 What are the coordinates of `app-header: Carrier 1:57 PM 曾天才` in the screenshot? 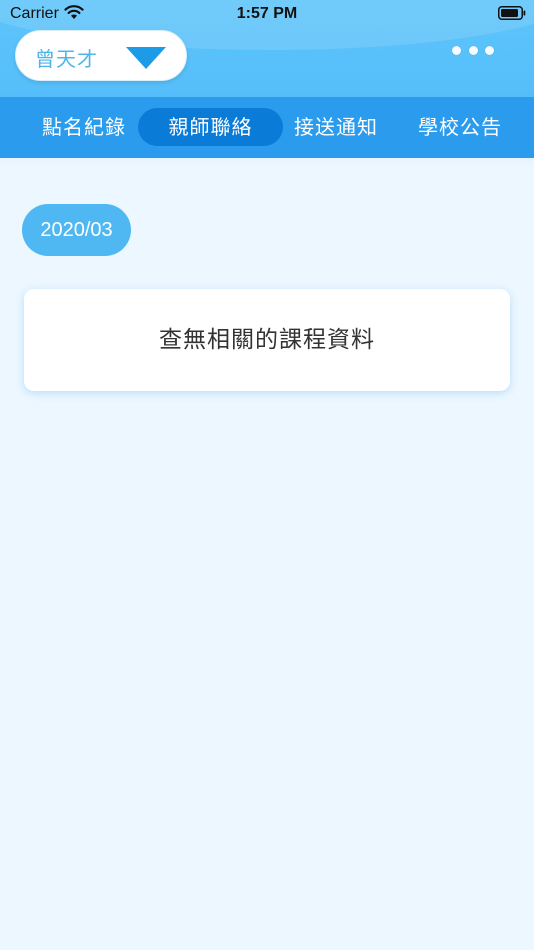 It's located at (267, 48).